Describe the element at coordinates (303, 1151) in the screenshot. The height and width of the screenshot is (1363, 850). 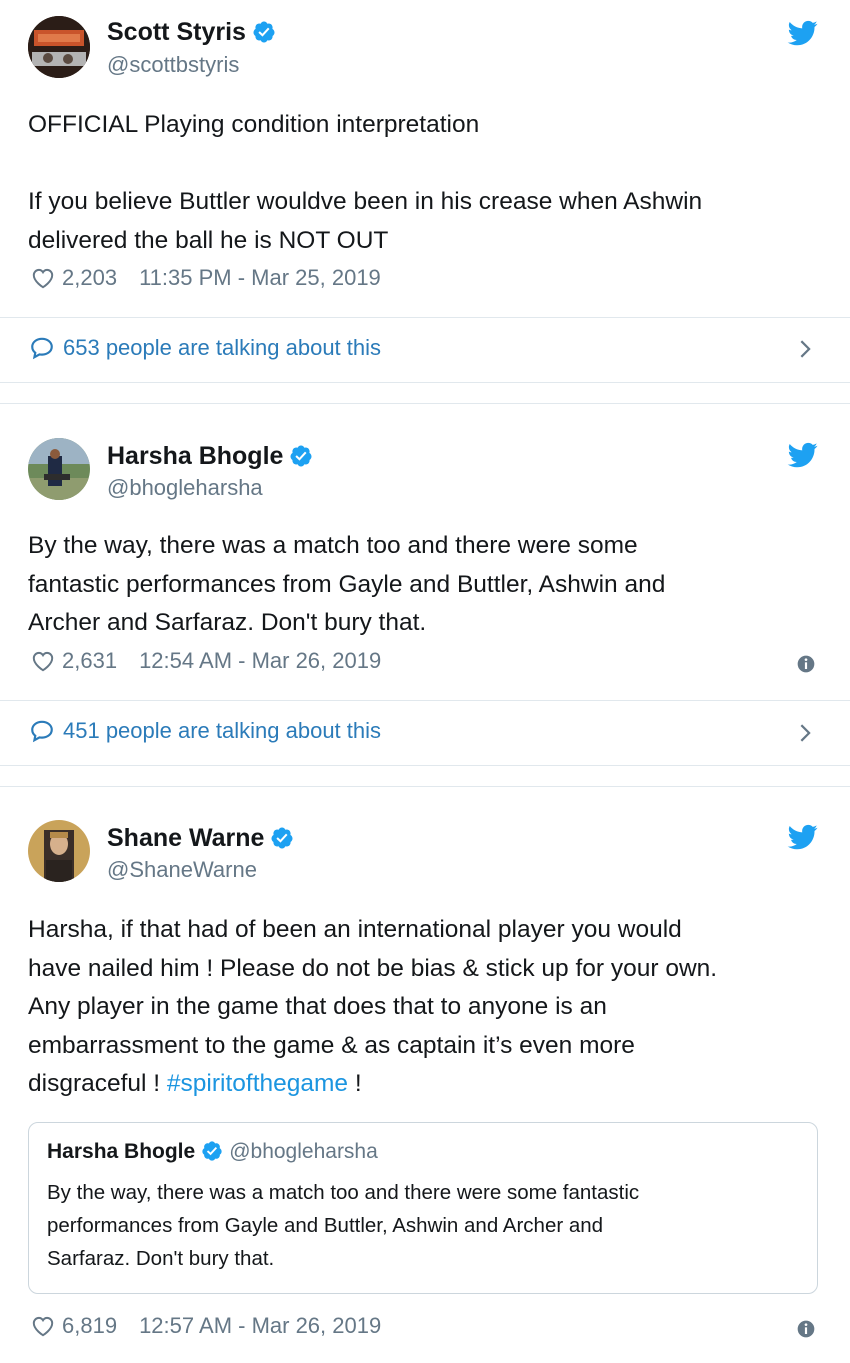
I see `quoted-author-handle: @bhogleharsha` at that location.